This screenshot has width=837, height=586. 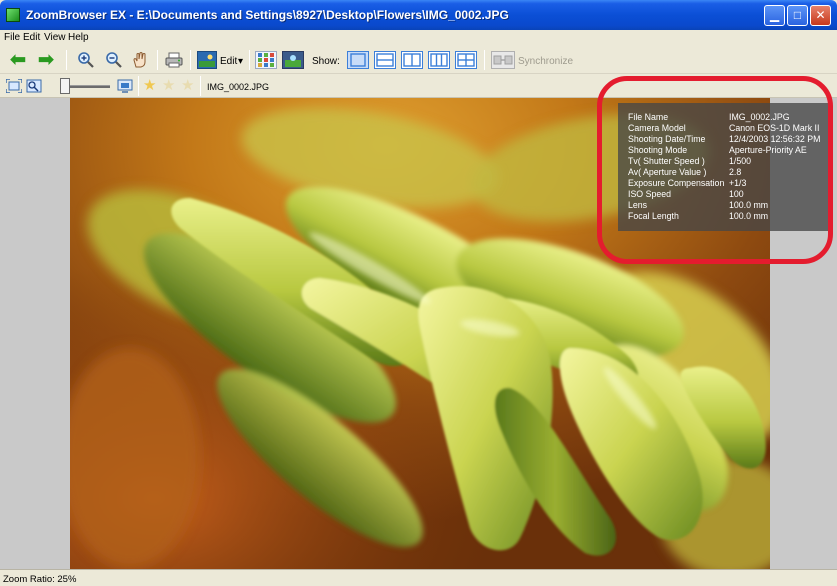 What do you see at coordinates (545, 61) in the screenshot?
I see `synchronize-button: Synchronize` at bounding box center [545, 61].